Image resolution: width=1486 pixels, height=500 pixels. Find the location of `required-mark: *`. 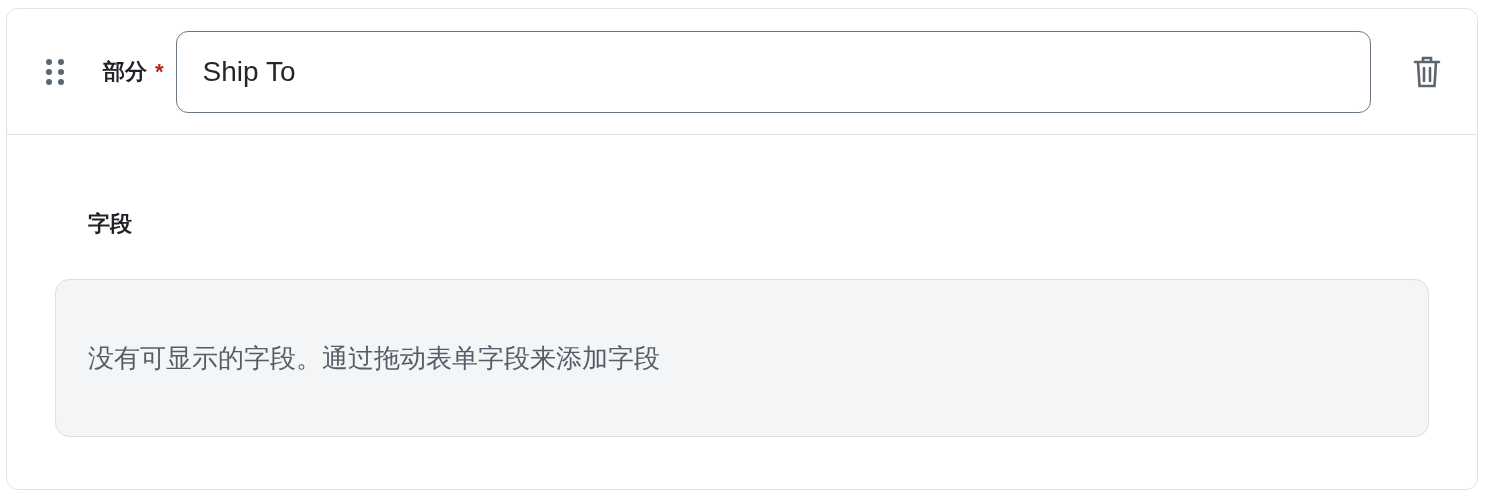

required-mark: * is located at coordinates (159, 71).